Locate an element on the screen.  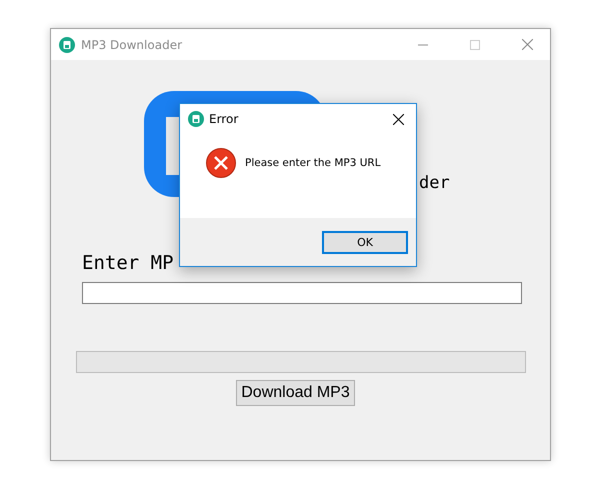
app-heading: der is located at coordinates (434, 183).